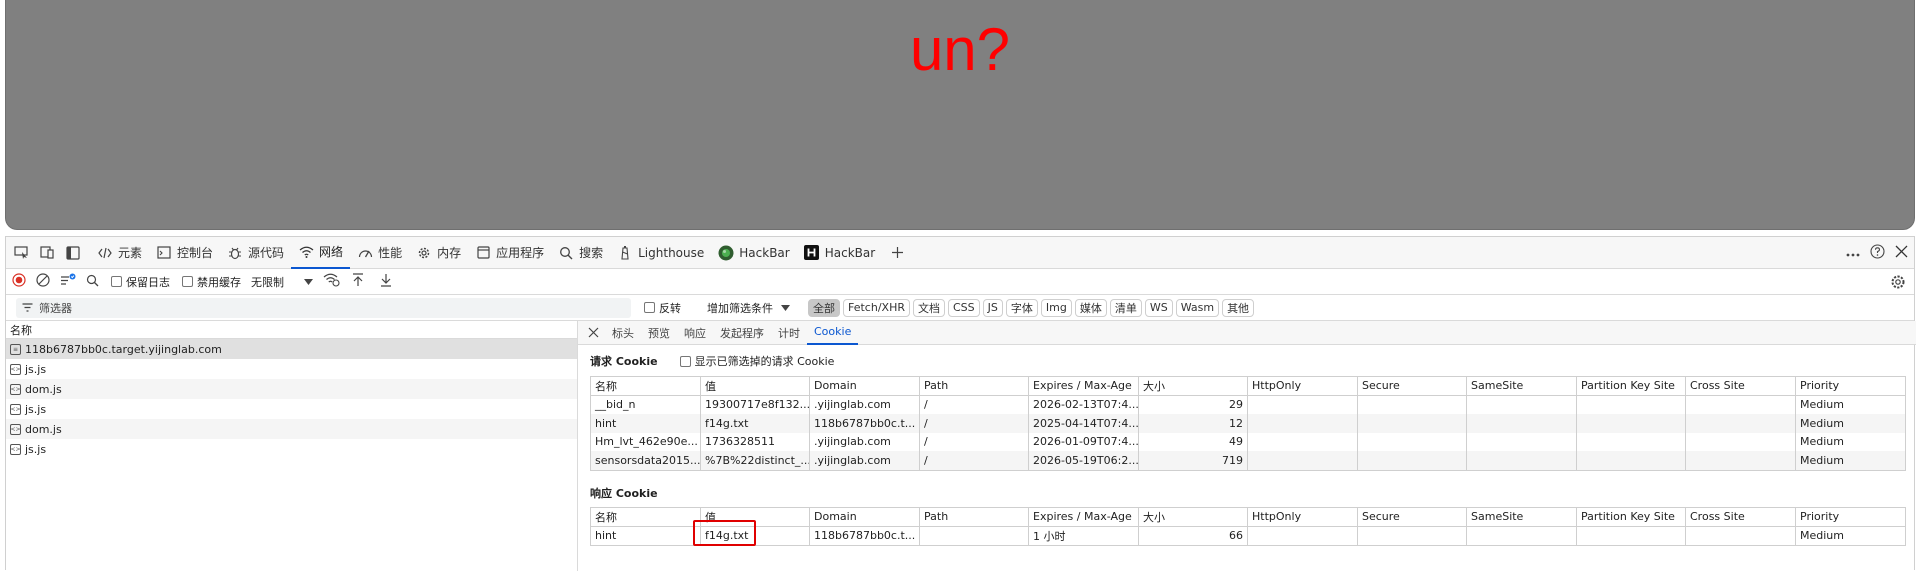  I want to click on filter-settings-icon, so click(68, 281).